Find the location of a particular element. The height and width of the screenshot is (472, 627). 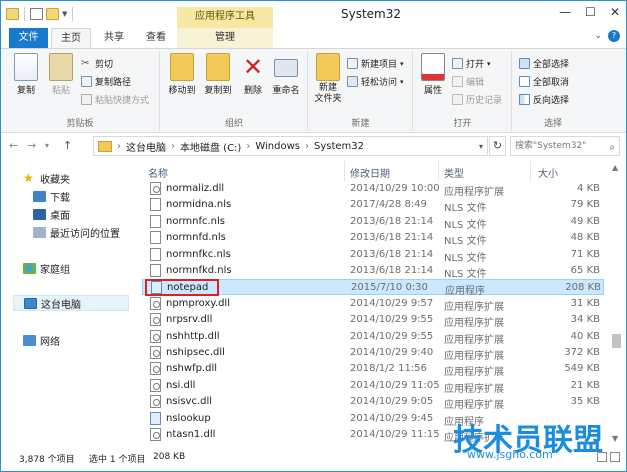

nav-homegroup: 家庭组 is located at coordinates (46, 268).